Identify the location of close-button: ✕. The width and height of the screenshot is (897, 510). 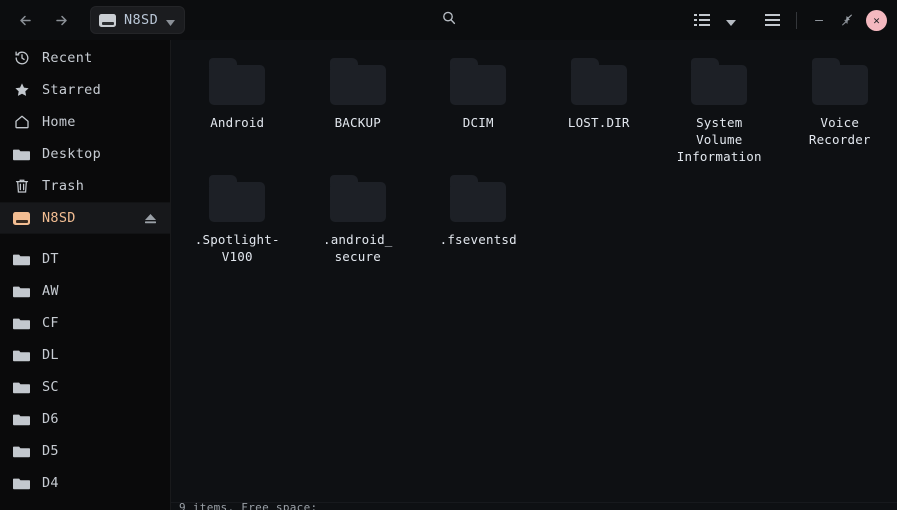
(876, 20).